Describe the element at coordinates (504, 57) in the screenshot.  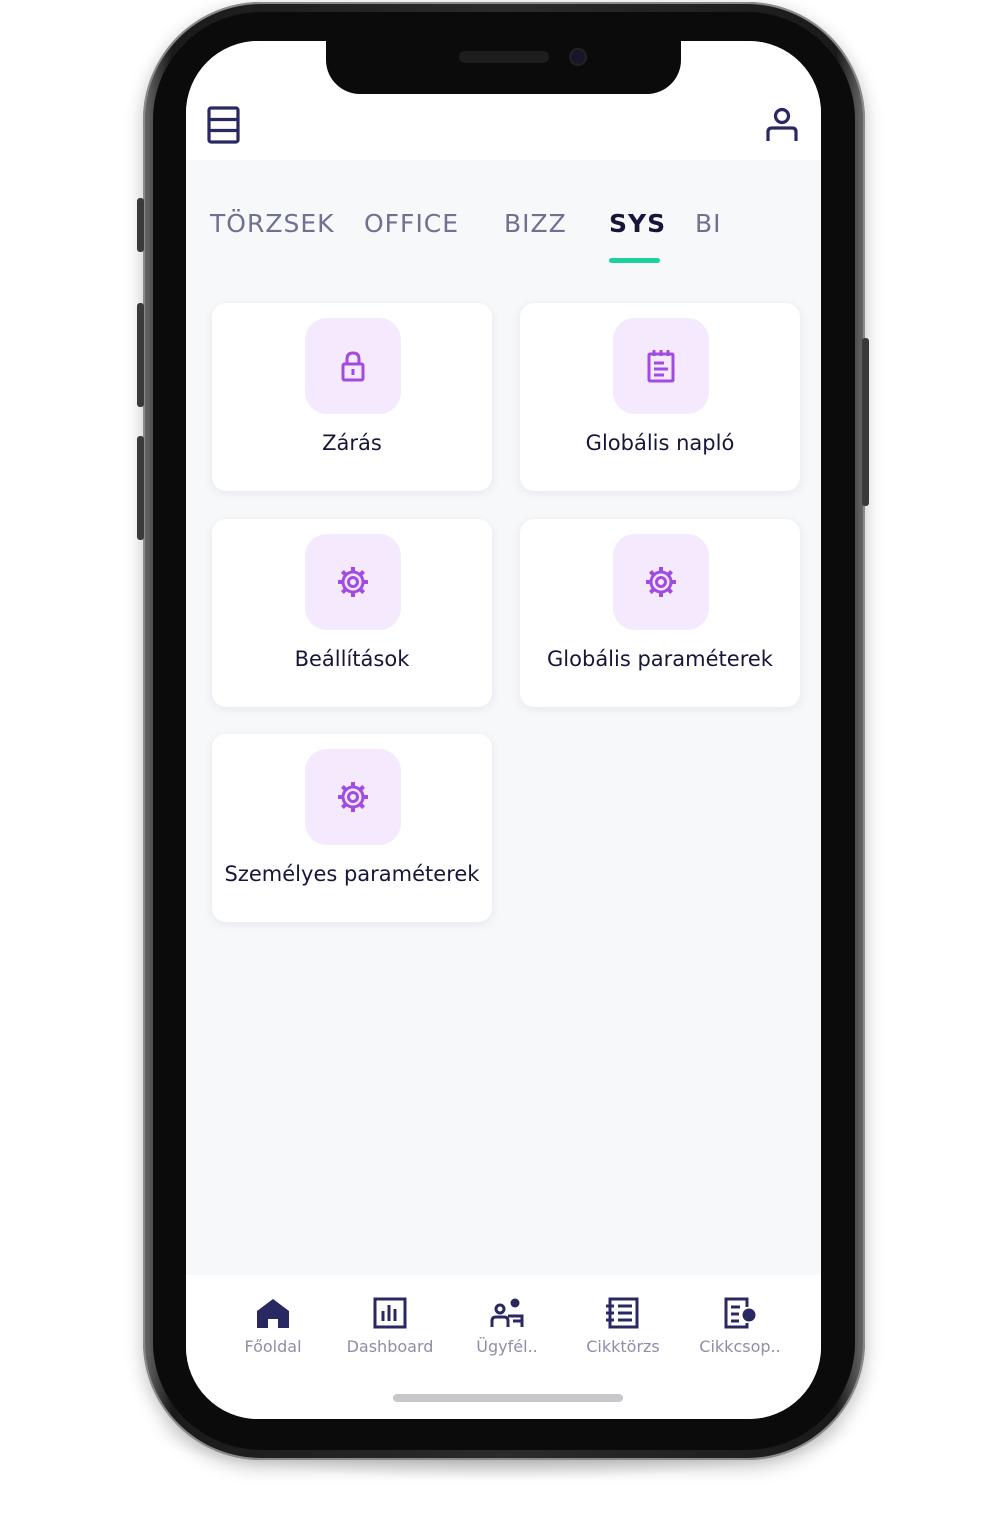
I see `speaker-grille` at that location.